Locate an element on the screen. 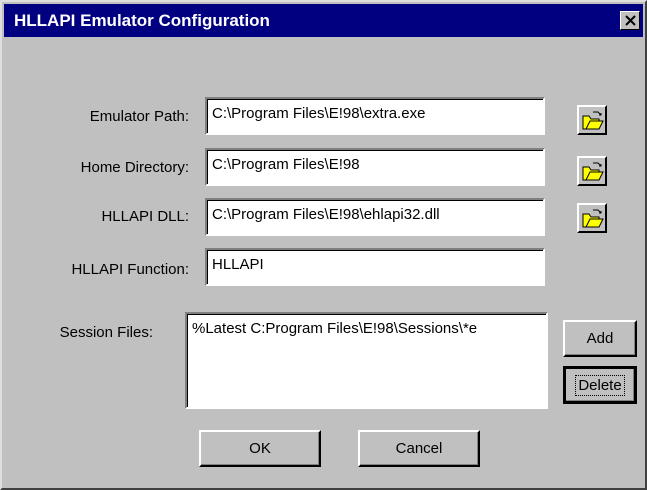 The width and height of the screenshot is (647, 490). browse-hllapi-dll-button is located at coordinates (592, 218).